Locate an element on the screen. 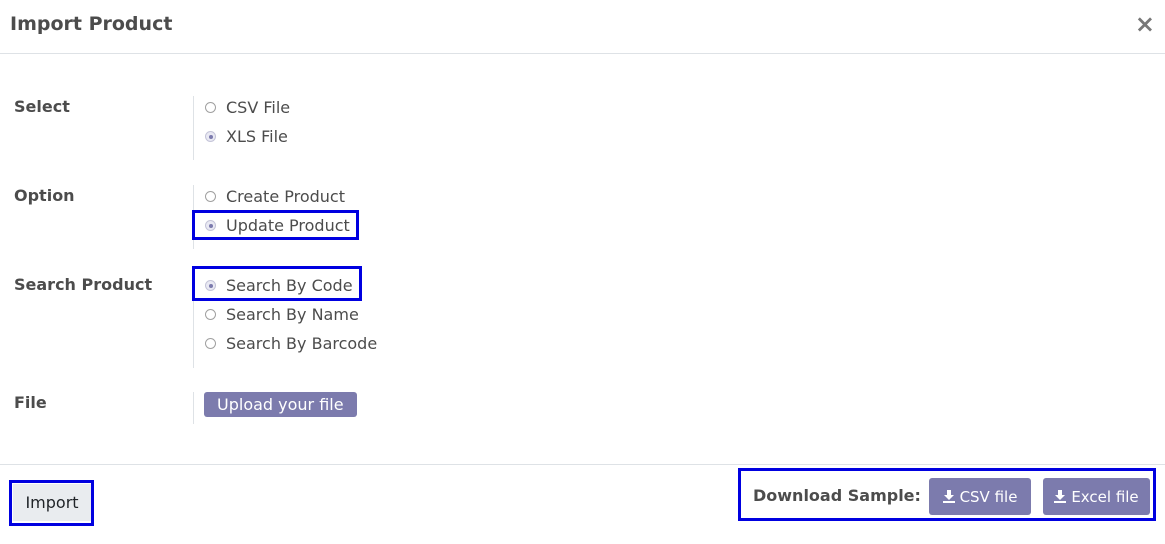 This screenshot has width=1165, height=544. radio-label: XLS File is located at coordinates (257, 136).